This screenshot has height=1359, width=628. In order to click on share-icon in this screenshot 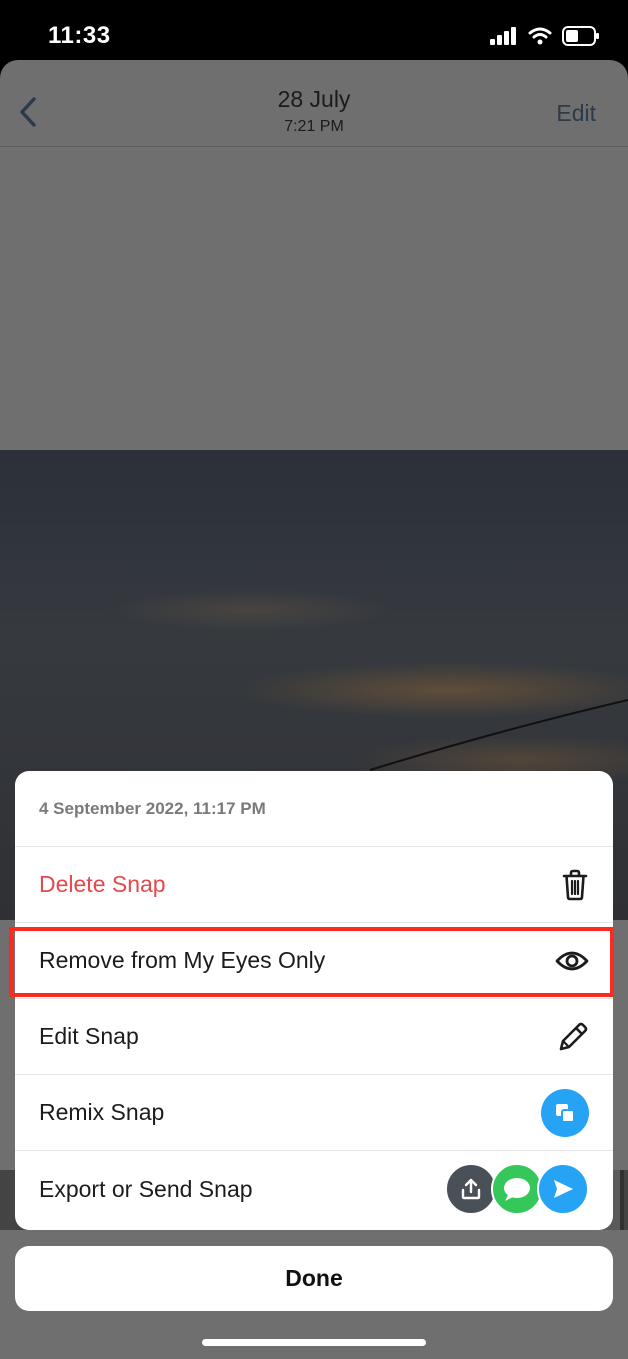, I will do `click(471, 1189)`.